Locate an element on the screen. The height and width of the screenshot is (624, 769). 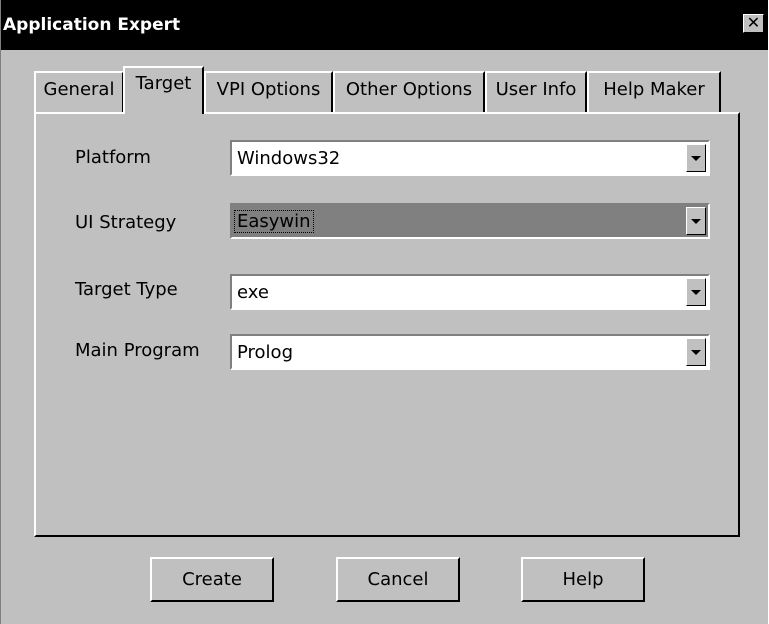
main-program-dropdown-button is located at coordinates (696, 352).